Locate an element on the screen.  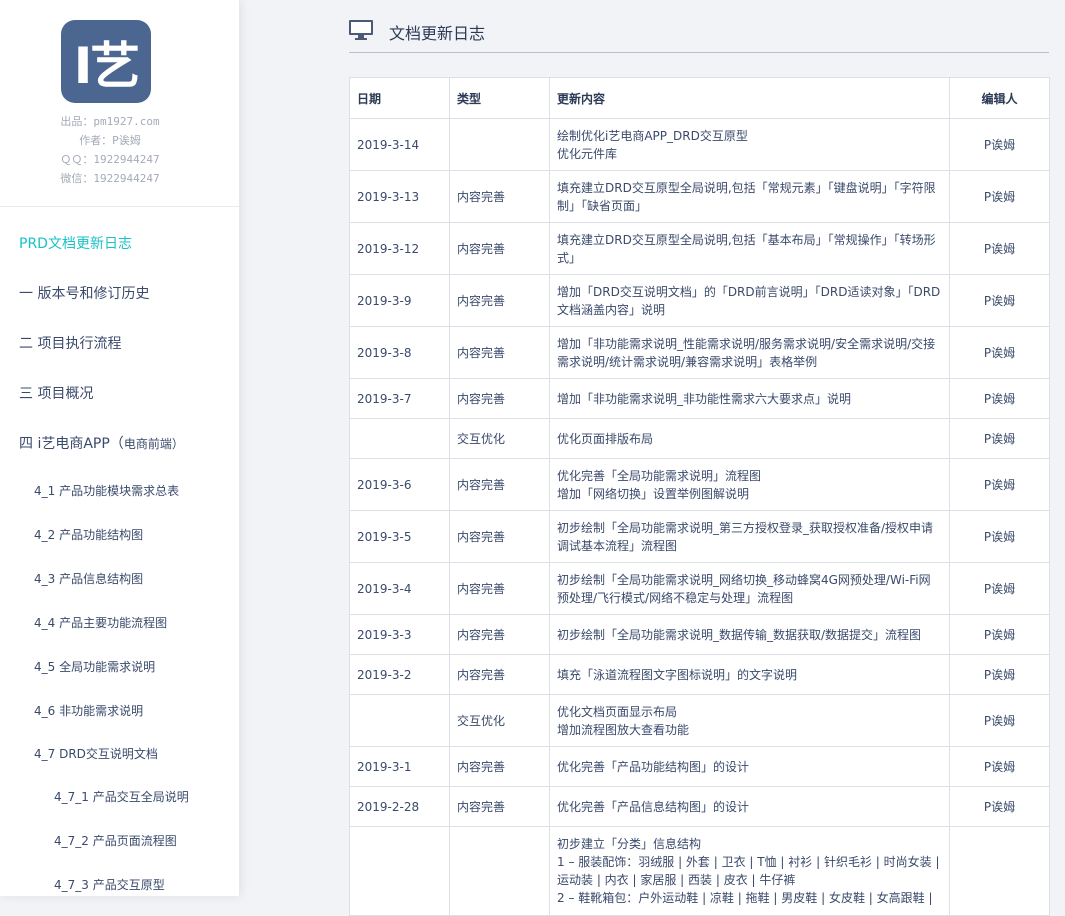
content-line: 初步建立「分类」信息结构 is located at coordinates (629, 844).